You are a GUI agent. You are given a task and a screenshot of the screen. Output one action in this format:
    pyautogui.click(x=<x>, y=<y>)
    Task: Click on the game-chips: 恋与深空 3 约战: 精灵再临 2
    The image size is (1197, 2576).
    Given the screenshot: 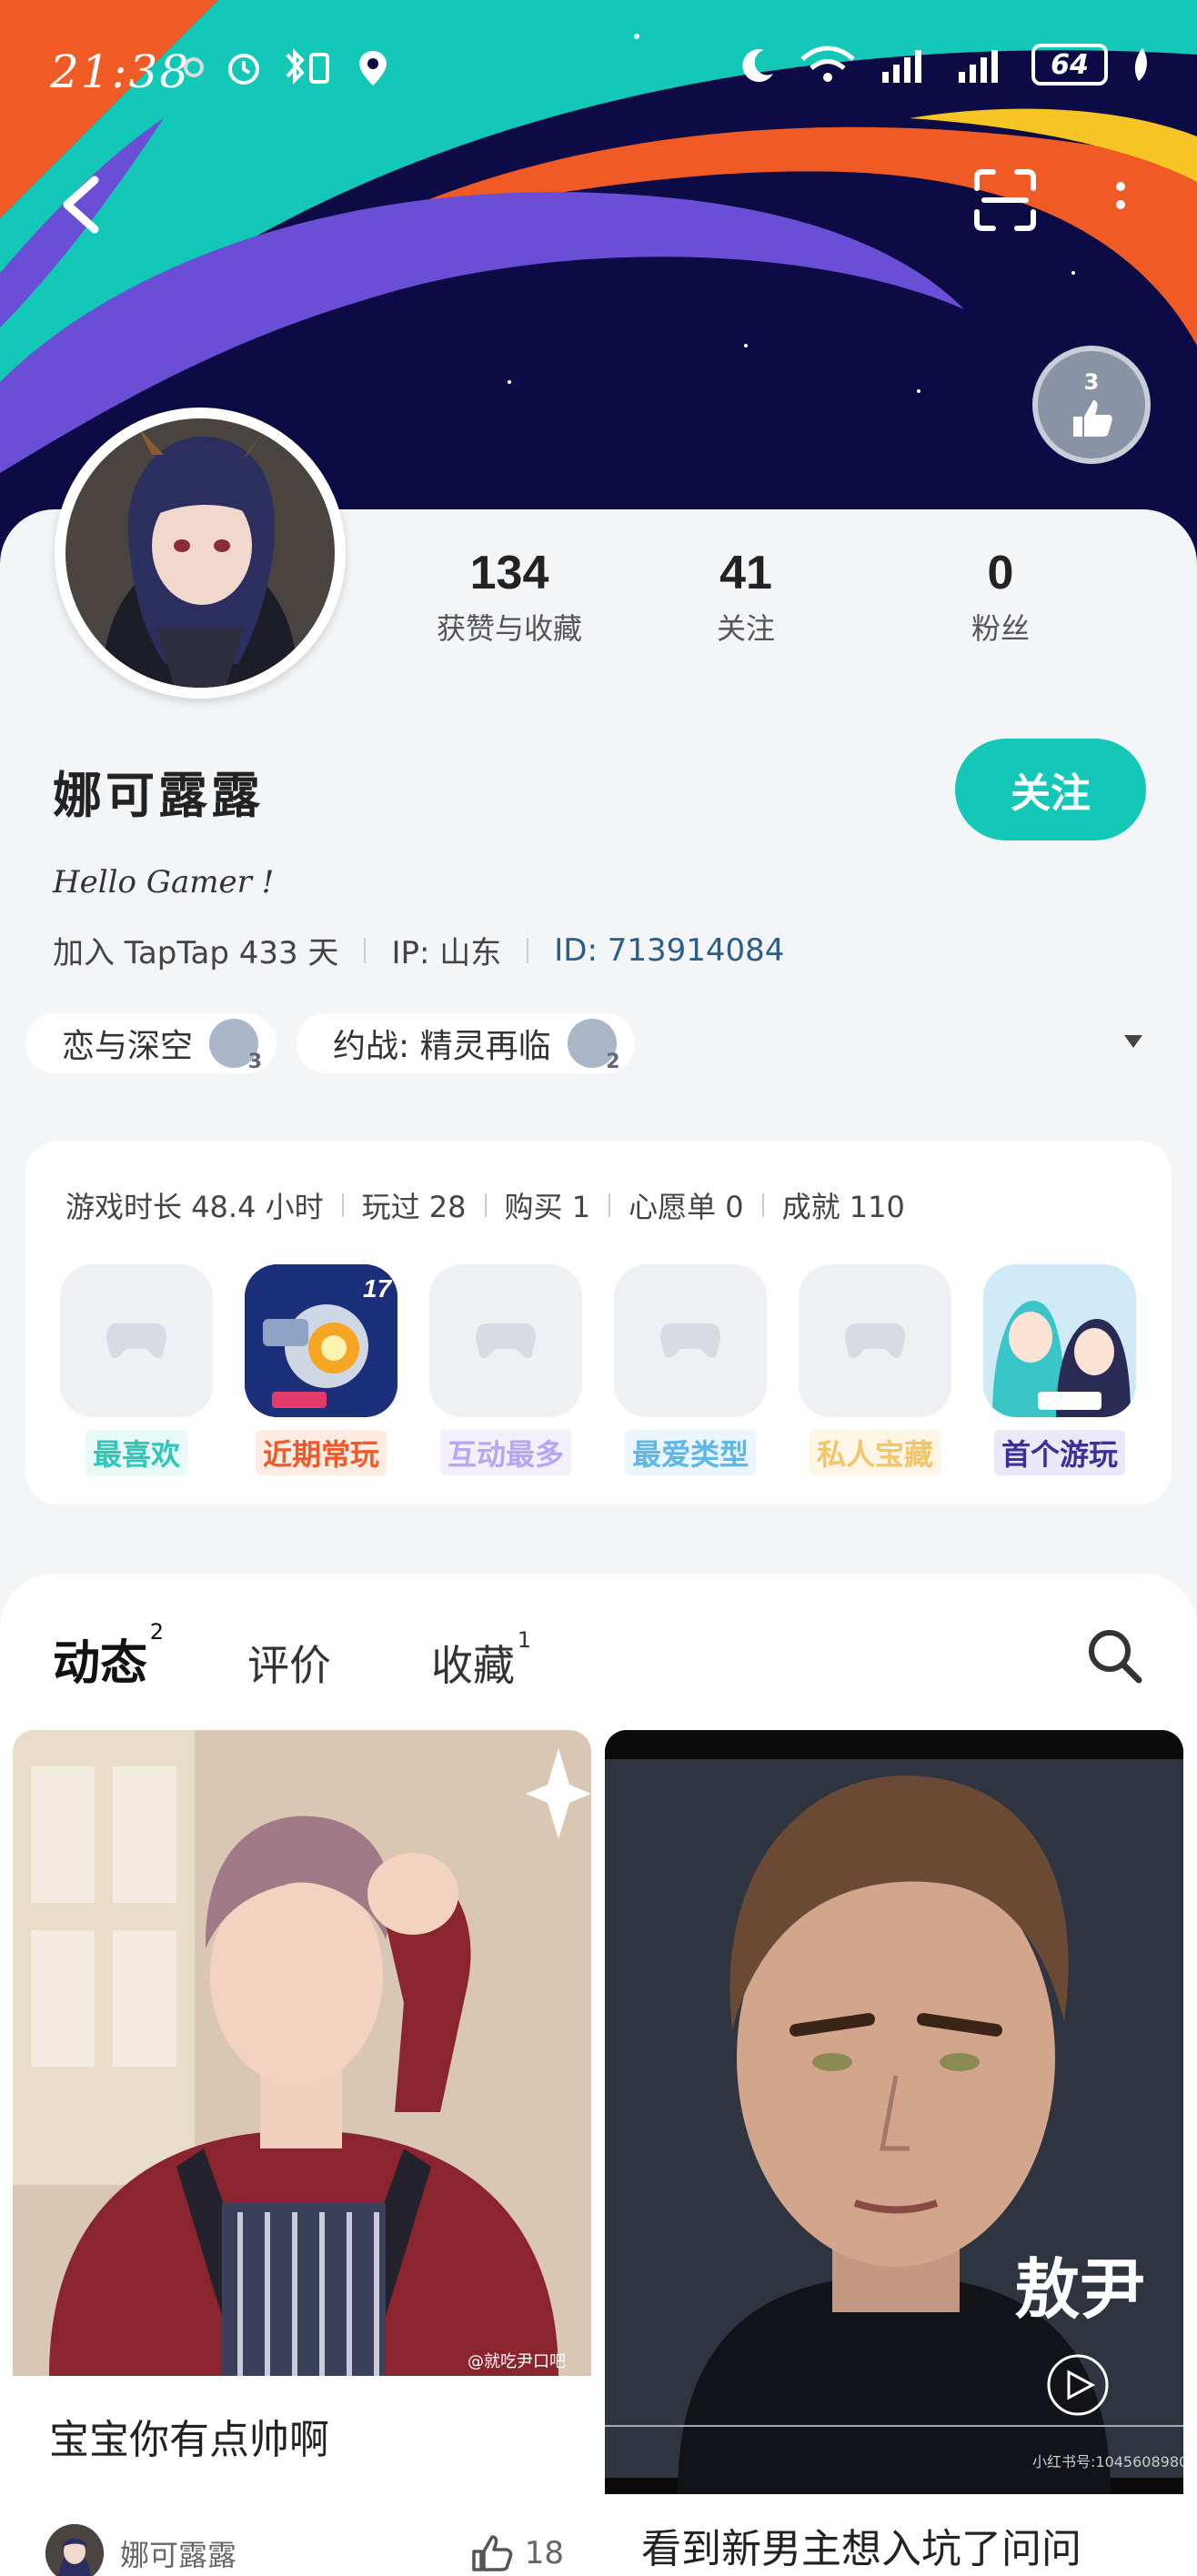 What is the action you would take?
    pyautogui.click(x=330, y=1043)
    